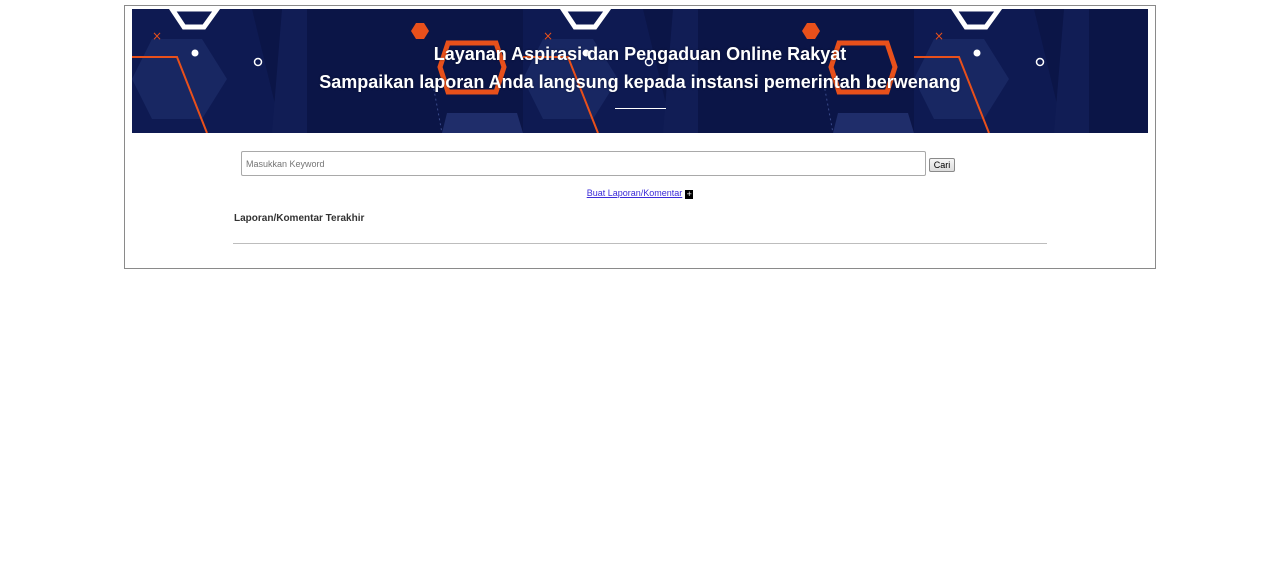  What do you see at coordinates (635, 193) in the screenshot?
I see `create-report-link: Buat Laporan/Komentar` at bounding box center [635, 193].